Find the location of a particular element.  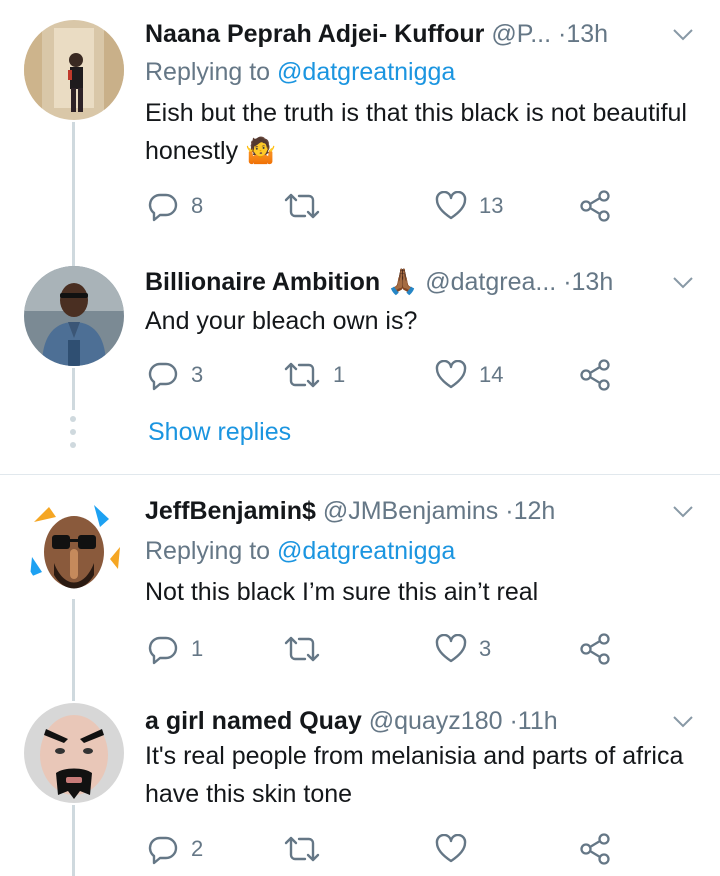

like-count: 3 is located at coordinates (485, 648).